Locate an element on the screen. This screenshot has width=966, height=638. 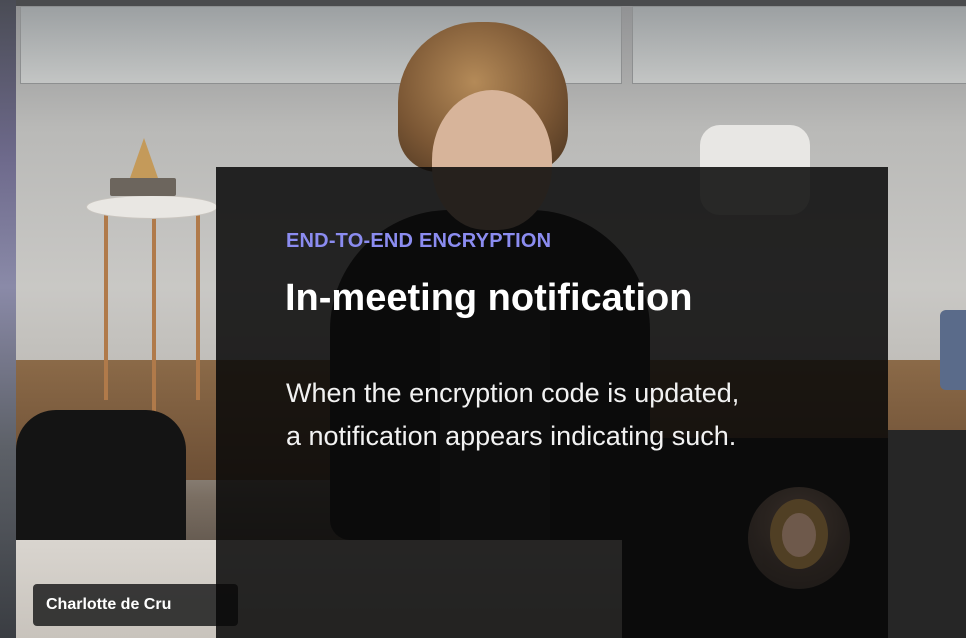
table-lamp is located at coordinates (144, 158).